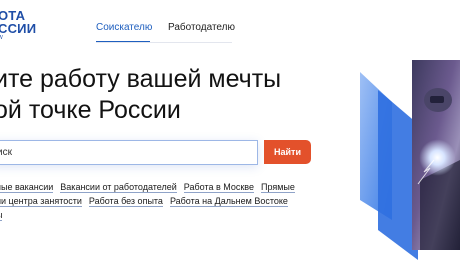 Image resolution: width=460 pixels, height=276 pixels. What do you see at coordinates (201, 27) in the screenshot?
I see `tab-employers: Работодателю` at bounding box center [201, 27].